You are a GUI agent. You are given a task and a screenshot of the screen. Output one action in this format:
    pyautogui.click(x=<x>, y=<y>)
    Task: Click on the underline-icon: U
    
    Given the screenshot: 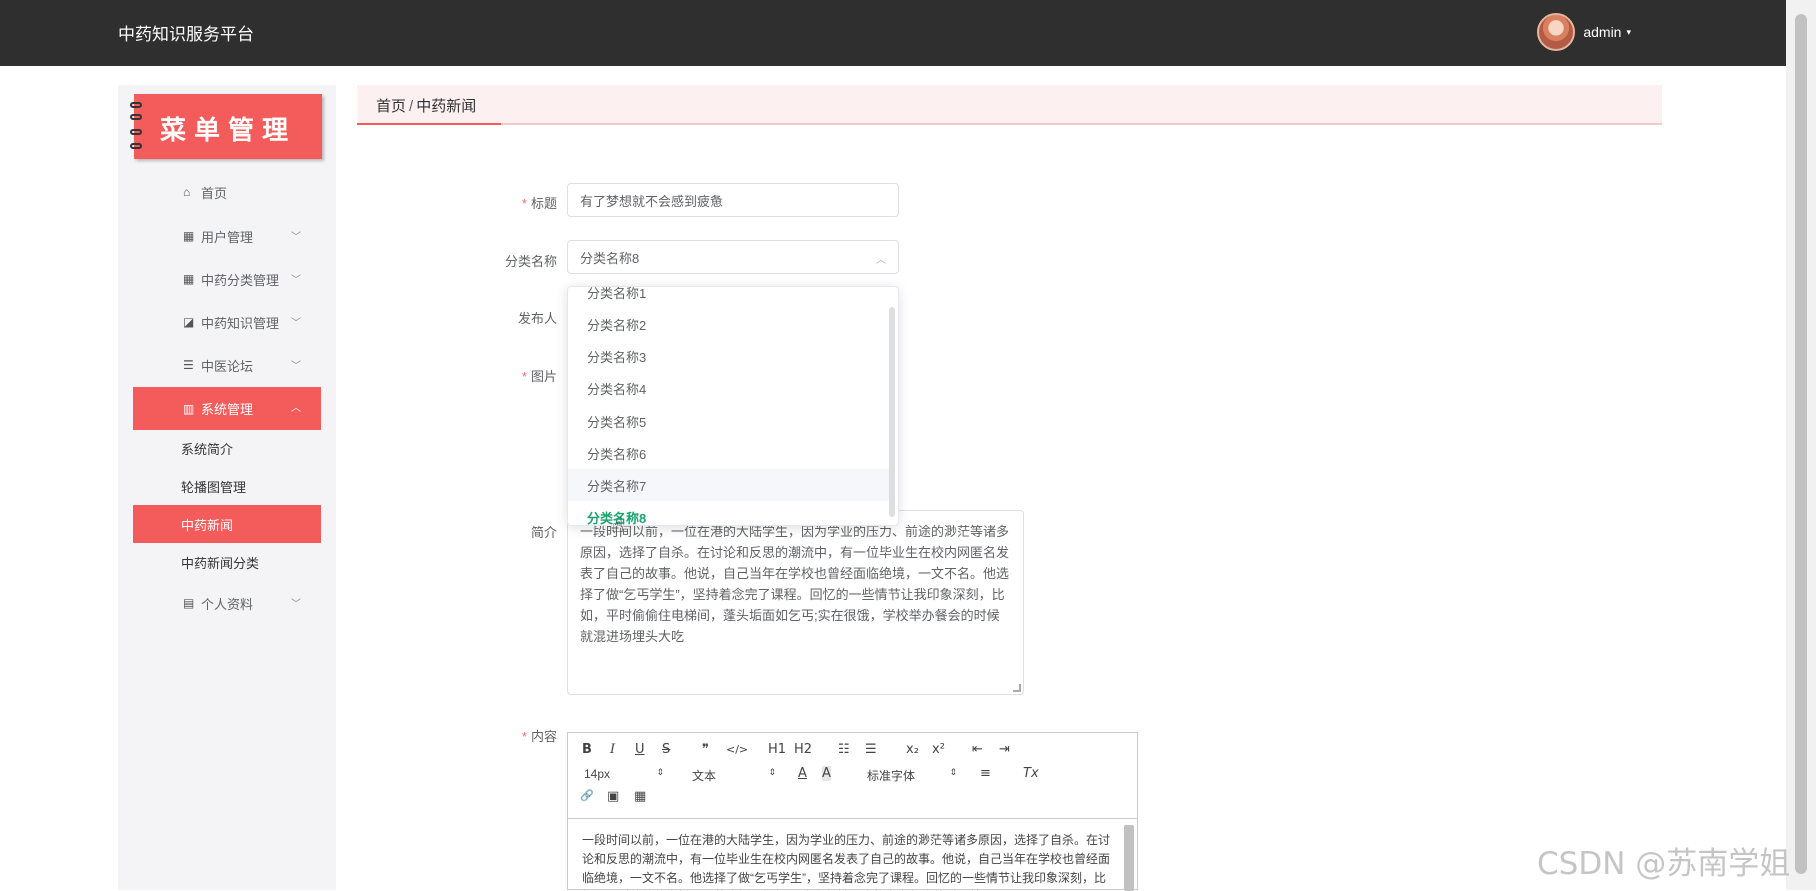 What is the action you would take?
    pyautogui.click(x=640, y=749)
    